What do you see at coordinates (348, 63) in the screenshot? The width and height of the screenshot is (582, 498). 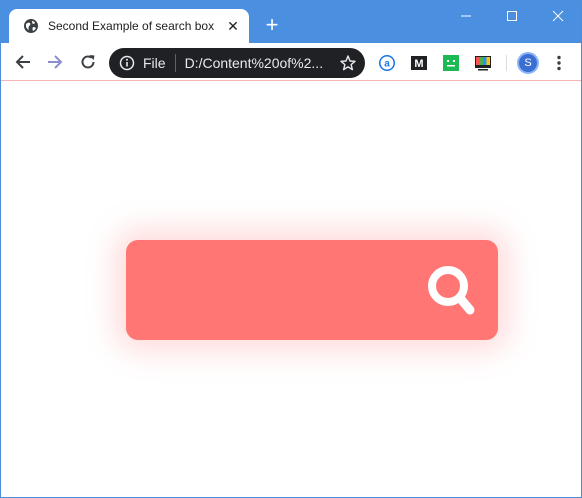 I see `star-icon` at bounding box center [348, 63].